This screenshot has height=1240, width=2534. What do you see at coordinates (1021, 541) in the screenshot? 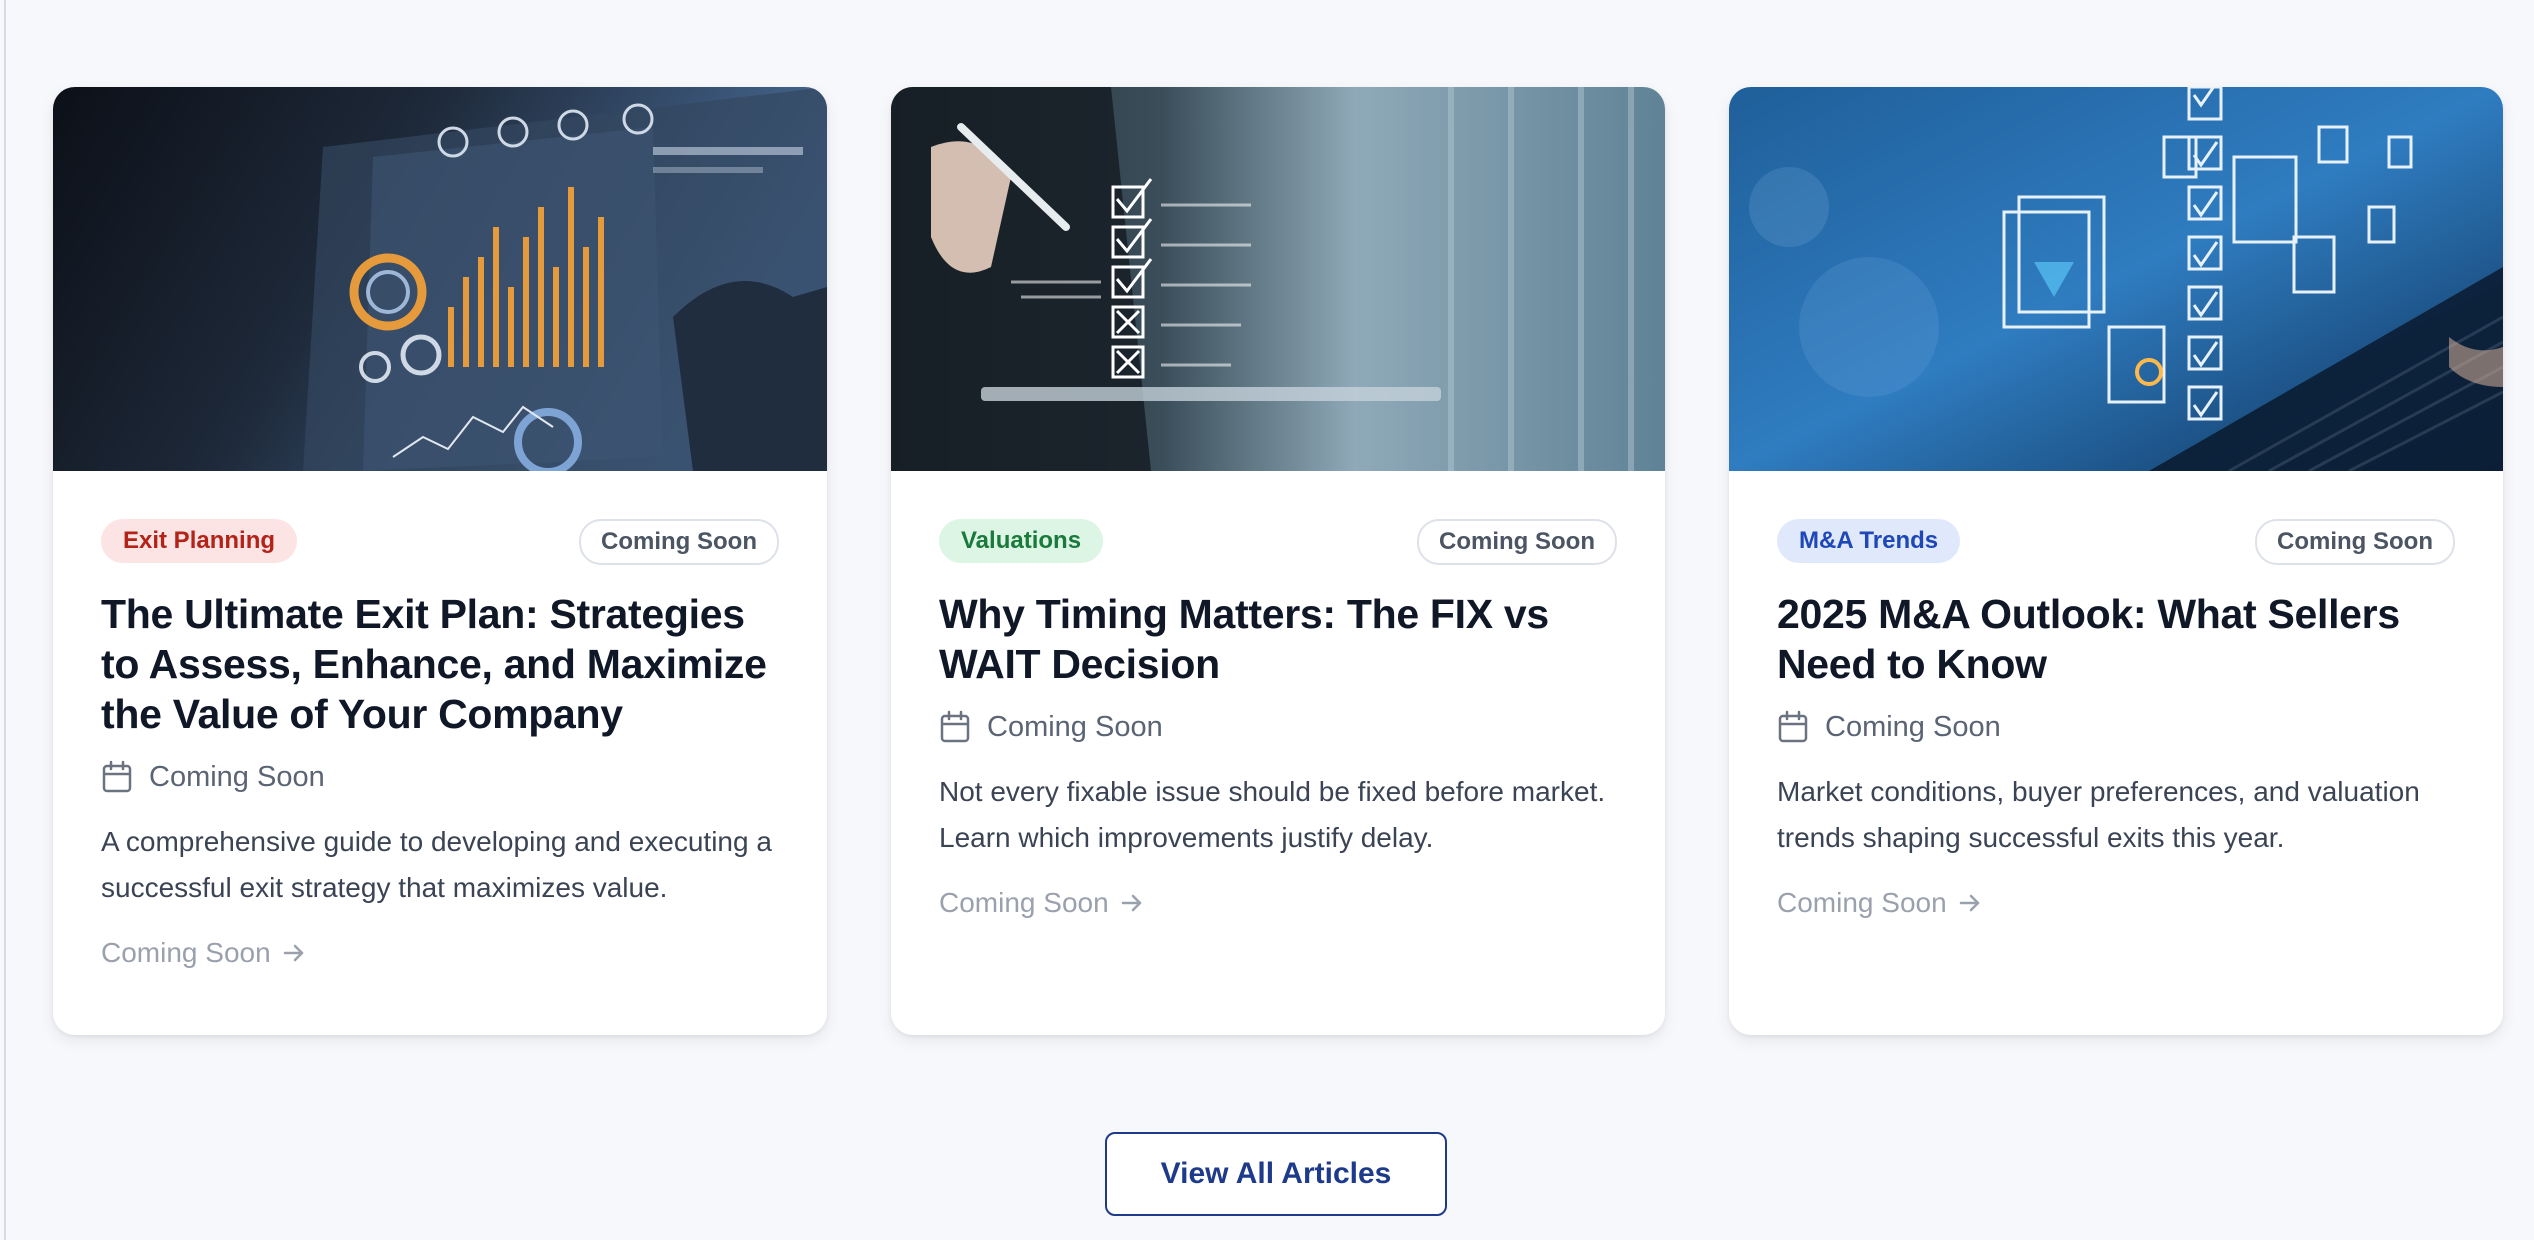
I see `category-badge-valuations: Valuations` at bounding box center [1021, 541].